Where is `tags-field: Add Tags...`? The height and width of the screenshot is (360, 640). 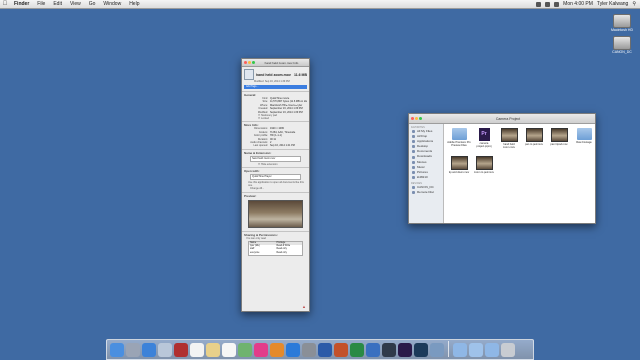 tags-field: Add Tags... is located at coordinates (275, 87).